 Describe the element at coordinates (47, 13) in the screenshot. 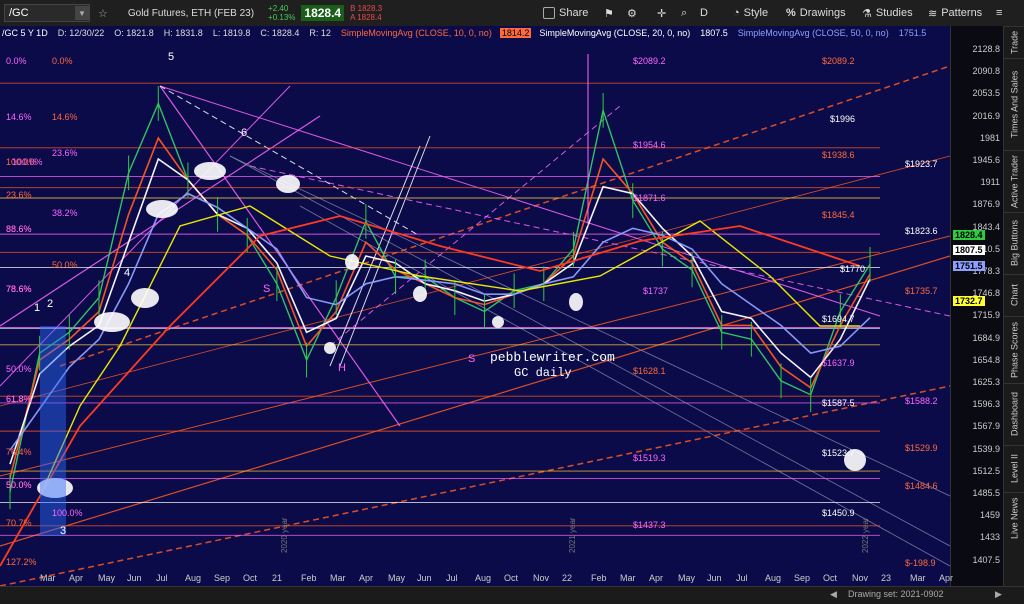

I see `symbol-input: /GC ▼` at that location.